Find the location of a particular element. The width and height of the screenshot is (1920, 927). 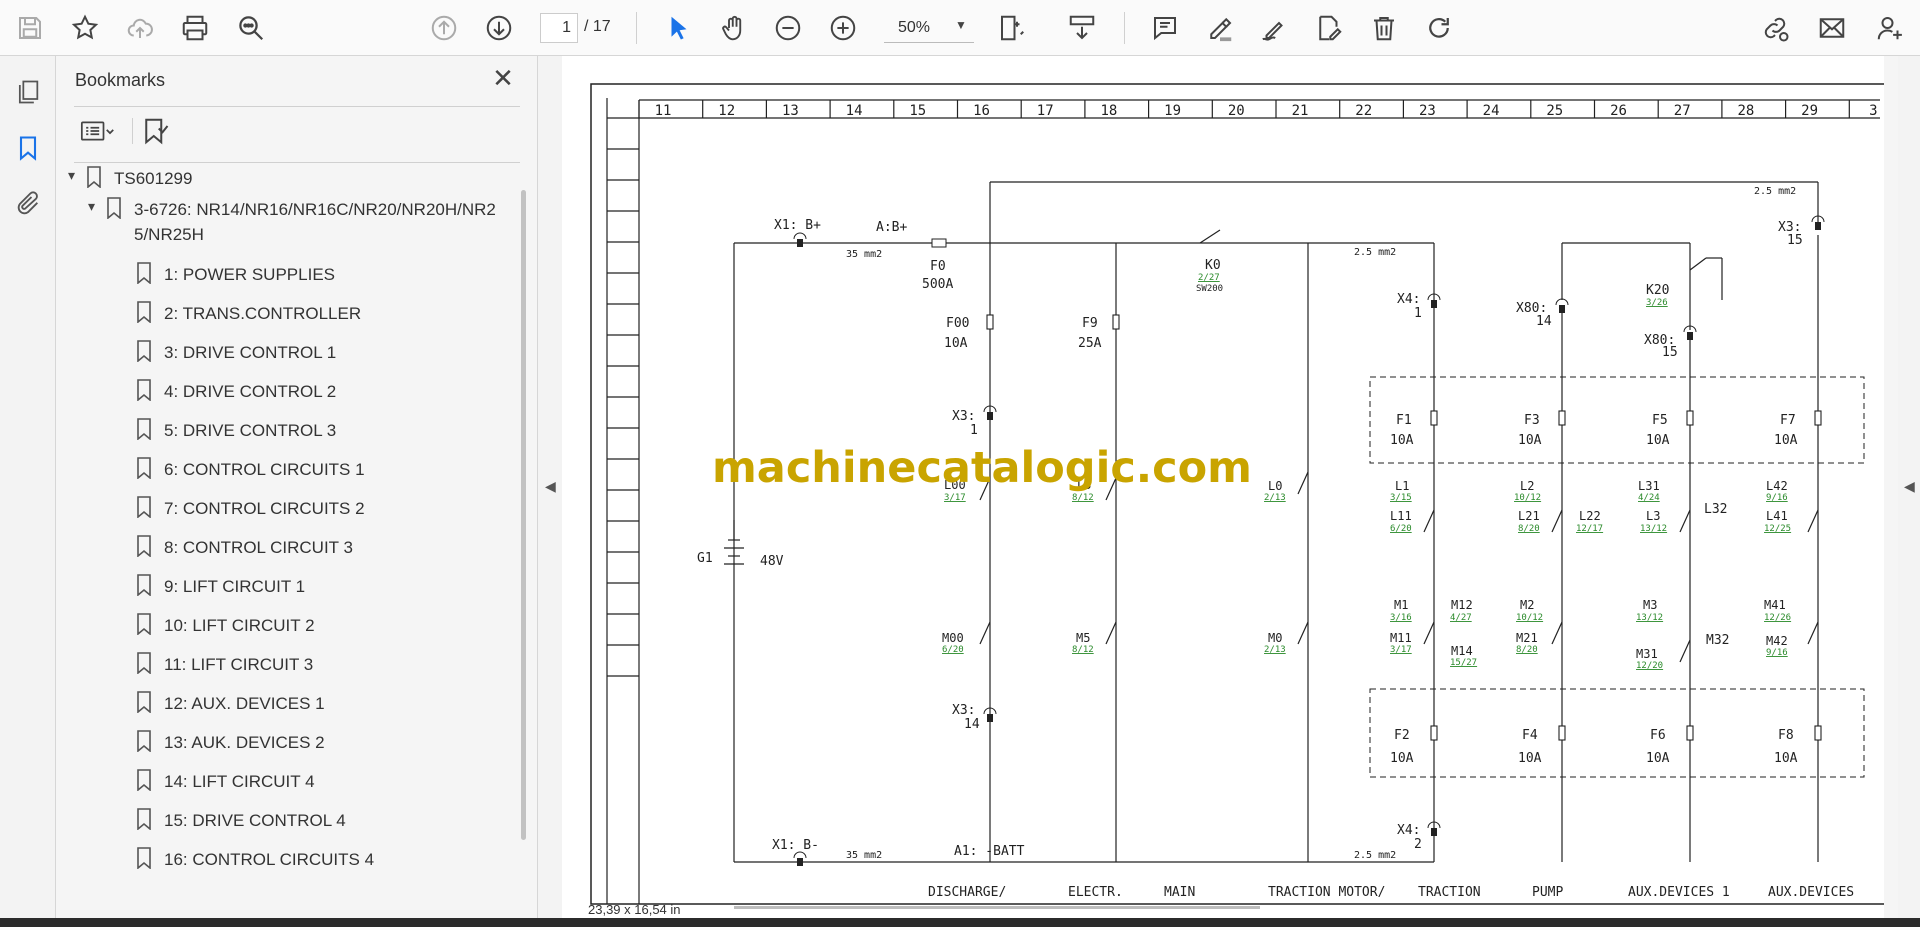

bookmark-item: 10: LIFT CIRCUIT 2 is located at coordinates (225, 625).